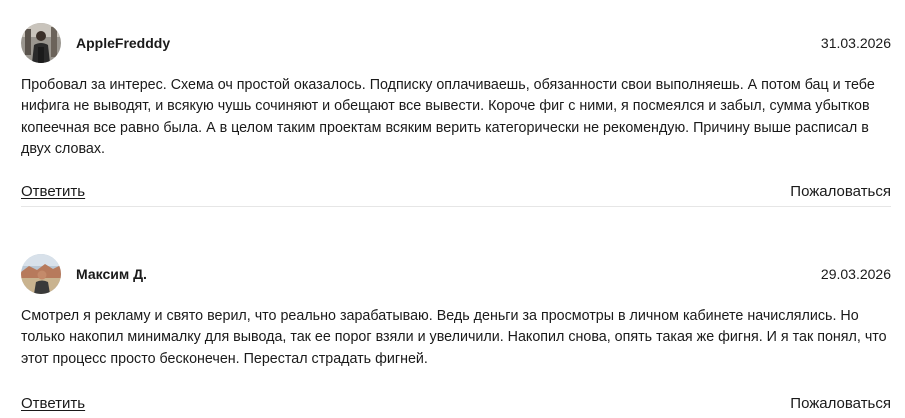 This screenshot has height=418, width=905. Describe the element at coordinates (123, 43) in the screenshot. I see `author-name: AppleFredddy` at that location.